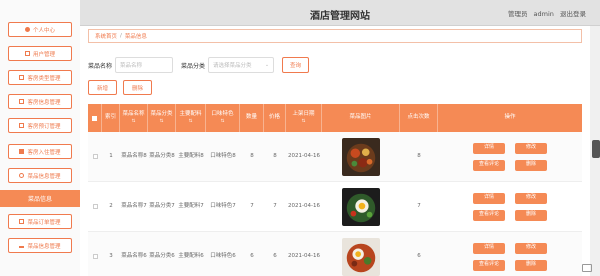  What do you see at coordinates (162, 156) in the screenshot?
I see `cell-category: 菜品分类8` at bounding box center [162, 156].